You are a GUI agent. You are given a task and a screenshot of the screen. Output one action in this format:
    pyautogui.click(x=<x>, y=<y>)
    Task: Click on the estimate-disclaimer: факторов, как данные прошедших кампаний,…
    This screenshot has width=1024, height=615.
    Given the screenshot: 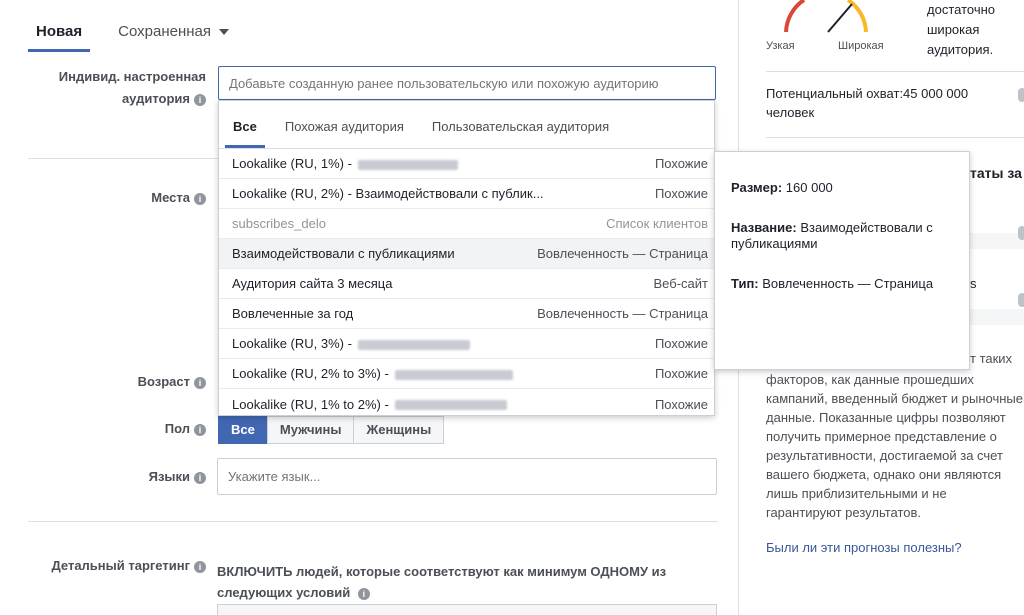 What is the action you would take?
    pyautogui.click(x=894, y=446)
    